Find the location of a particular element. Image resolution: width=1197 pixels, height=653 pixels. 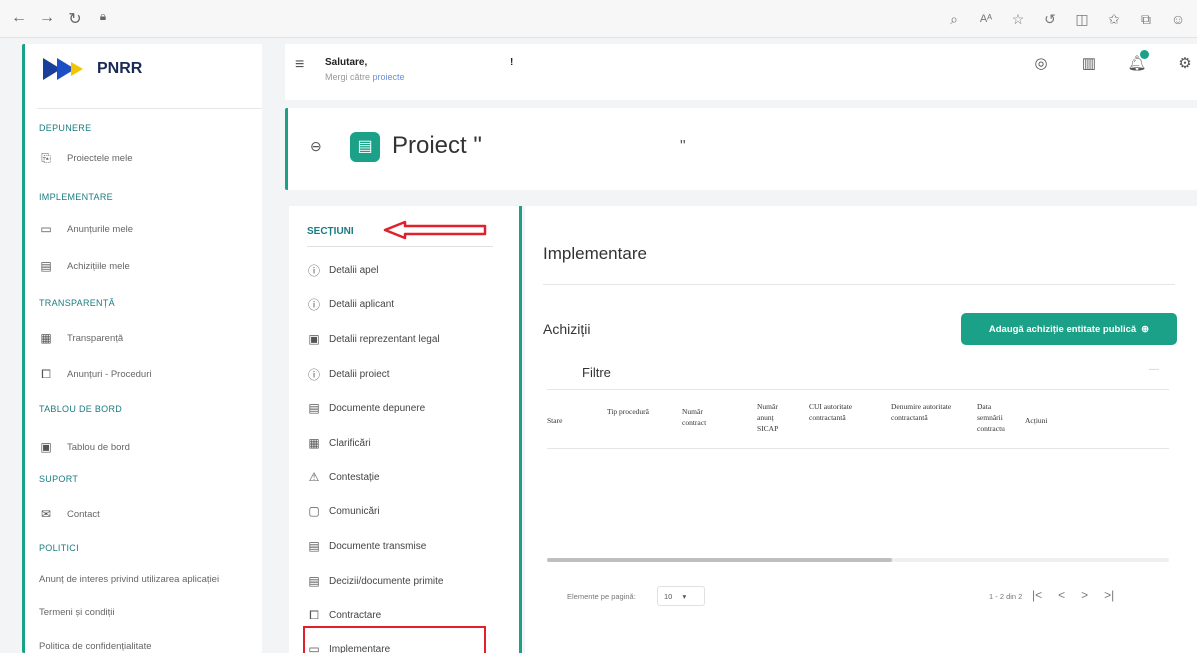

sidebar-heading-politici: POLITICI is located at coordinates (59, 548).